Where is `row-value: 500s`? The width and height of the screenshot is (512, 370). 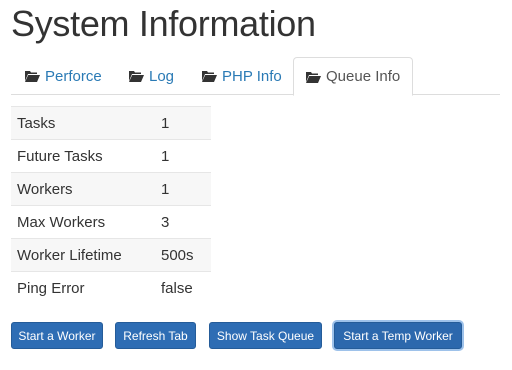
row-value: 500s is located at coordinates (183, 255).